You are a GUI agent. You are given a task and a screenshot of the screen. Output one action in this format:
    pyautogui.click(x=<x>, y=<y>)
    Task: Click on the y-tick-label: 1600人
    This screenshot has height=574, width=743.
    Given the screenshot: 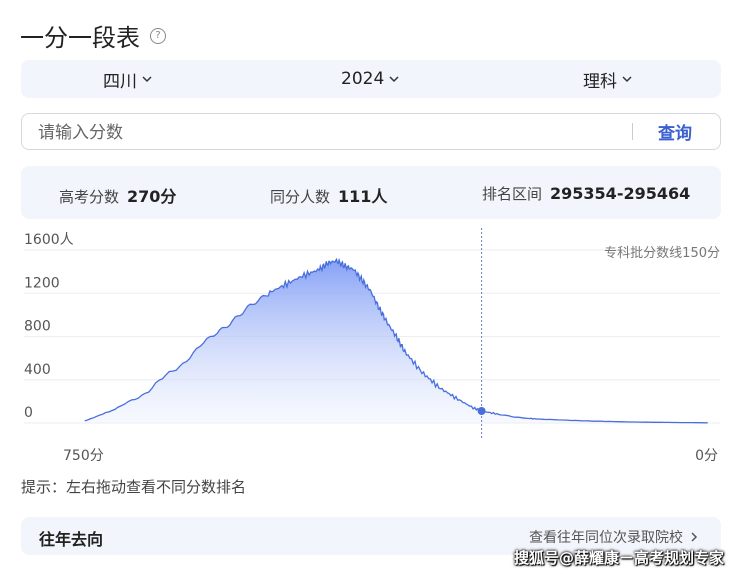 What is the action you would take?
    pyautogui.click(x=49, y=240)
    